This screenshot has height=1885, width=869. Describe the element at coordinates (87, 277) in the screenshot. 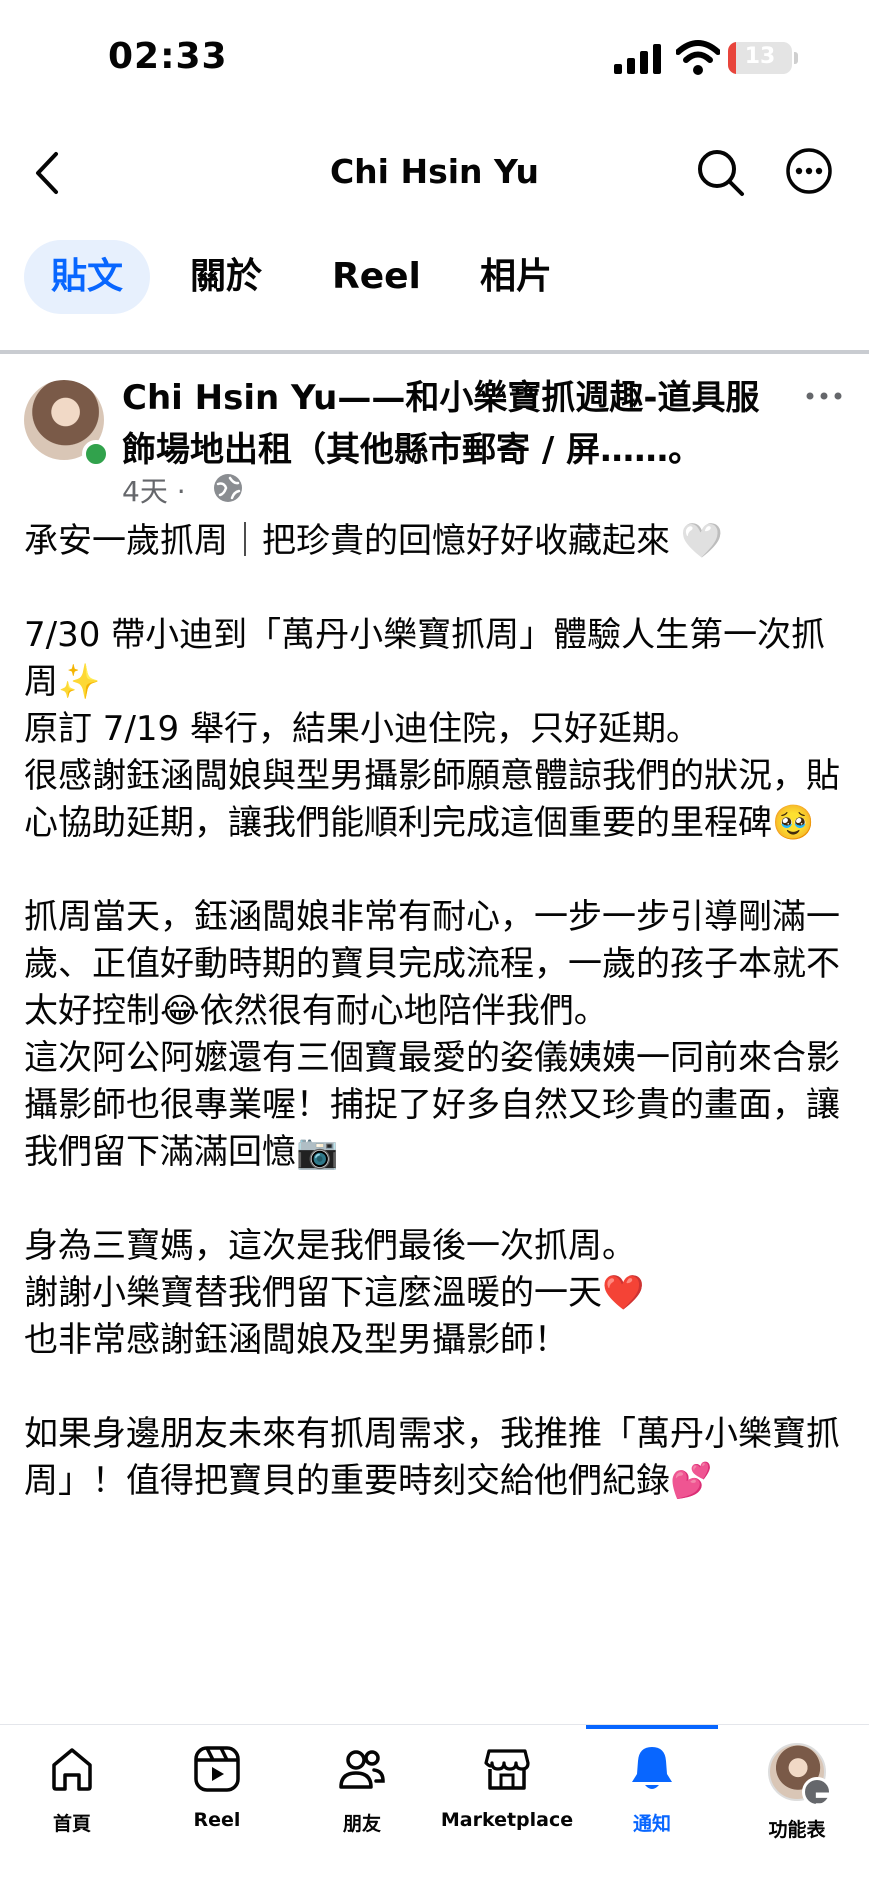

I see `tab-posts: 貼文` at that location.